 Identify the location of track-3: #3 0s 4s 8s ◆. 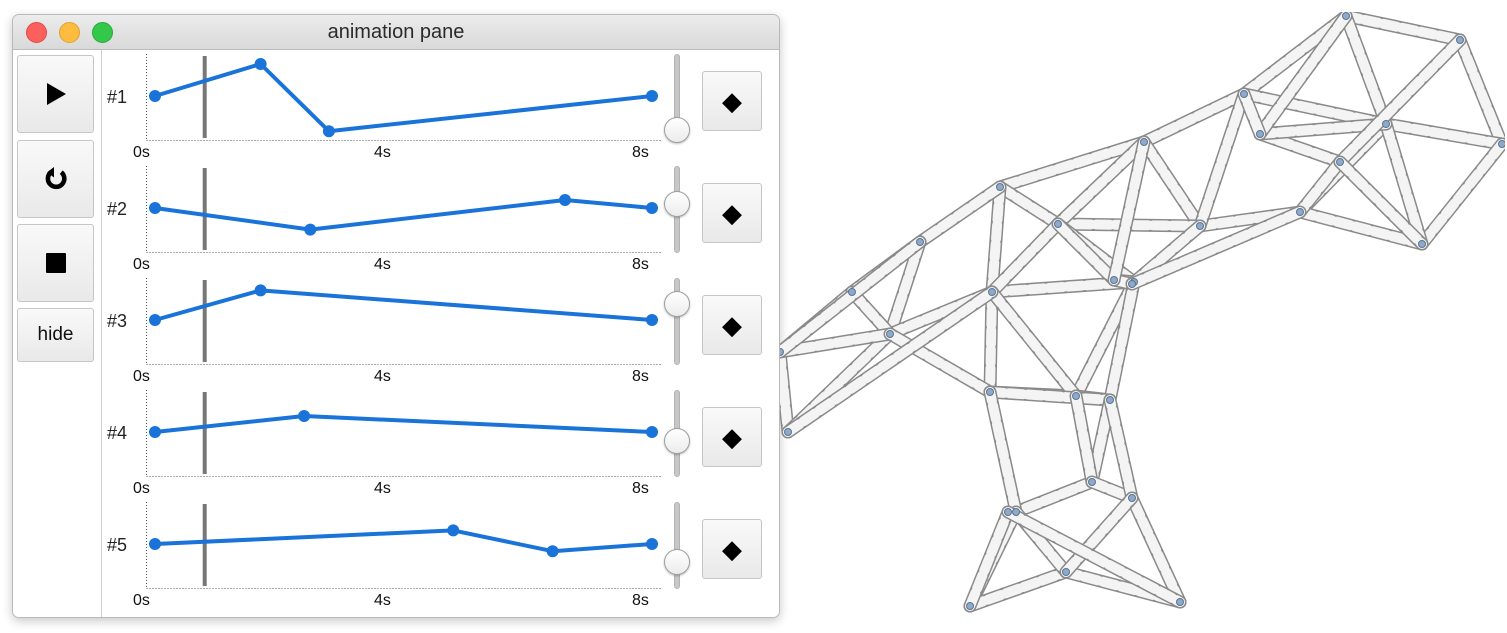
(440, 330).